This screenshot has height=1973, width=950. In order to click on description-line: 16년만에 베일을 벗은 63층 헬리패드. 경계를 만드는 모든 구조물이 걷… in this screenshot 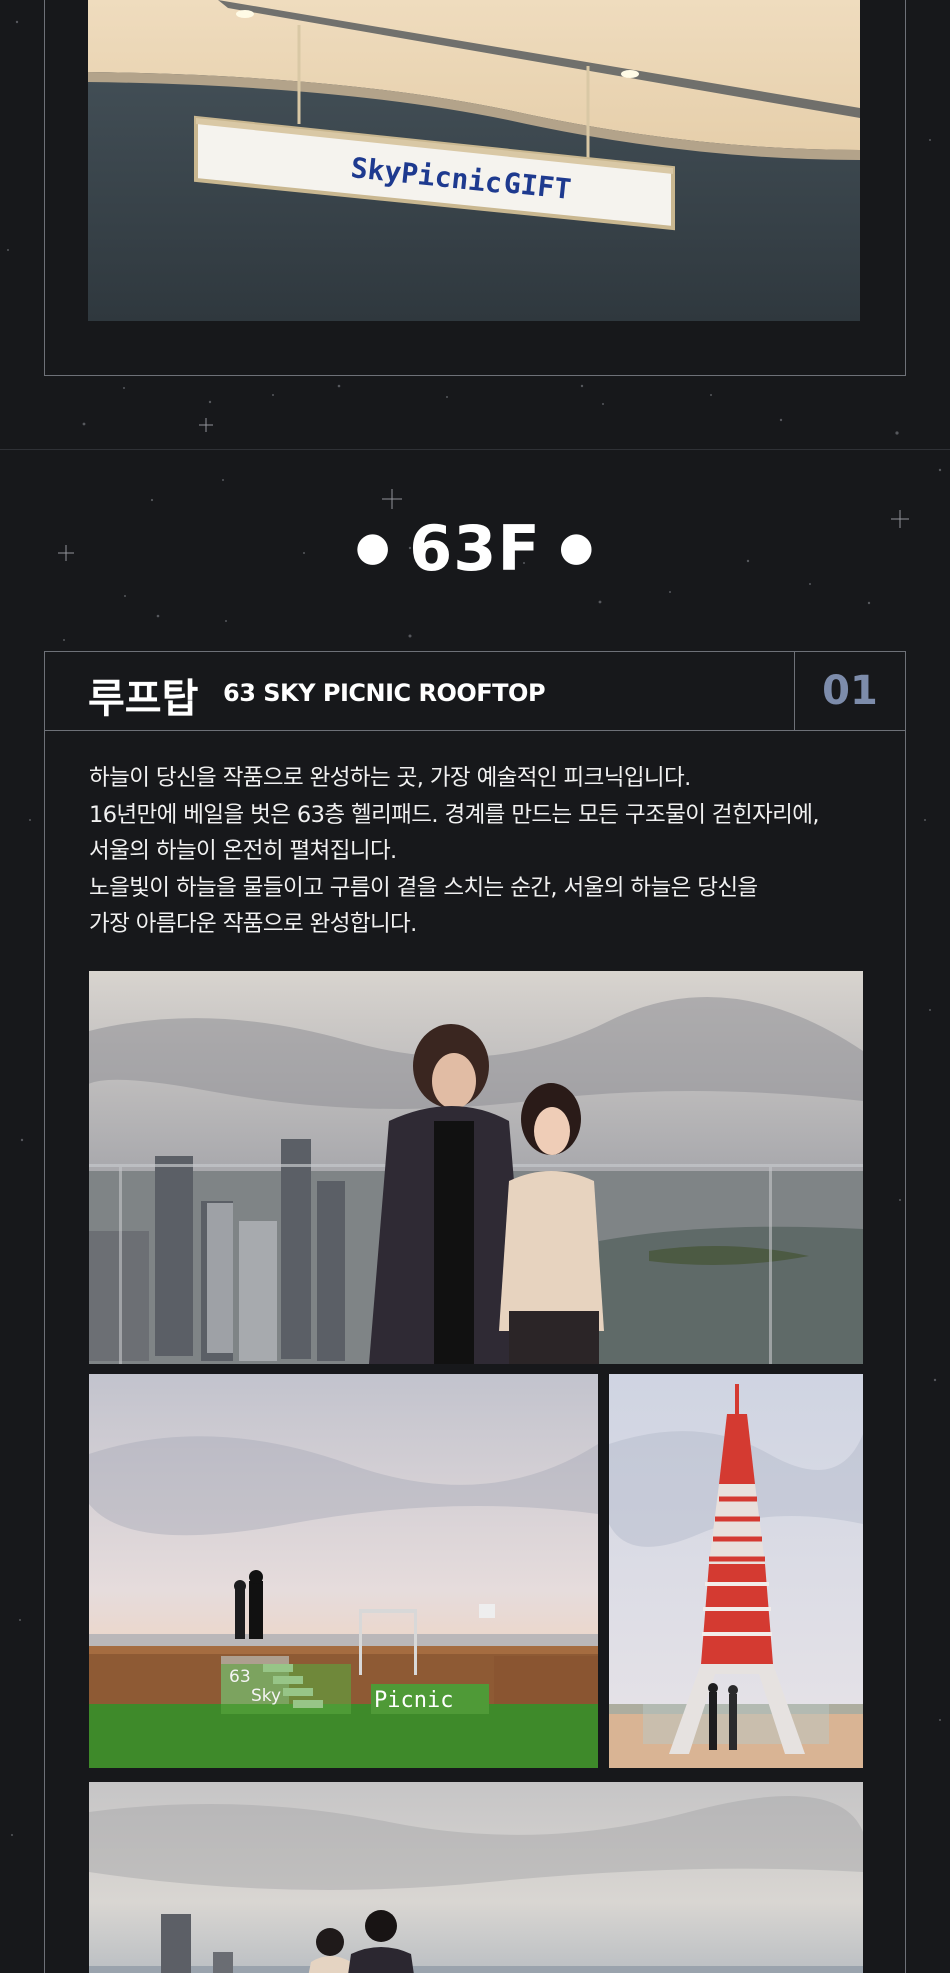, I will do `click(454, 814)`.